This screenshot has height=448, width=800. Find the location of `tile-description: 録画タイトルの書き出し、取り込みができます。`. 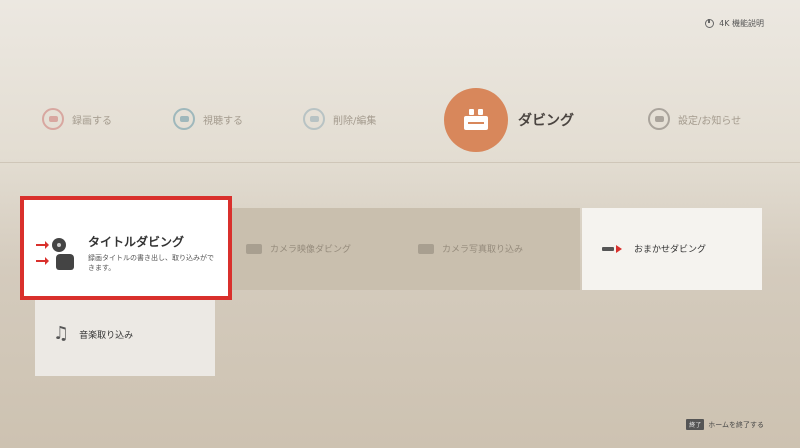

tile-description: 録画タイトルの書き出し、取り込みができます。 is located at coordinates (151, 263).